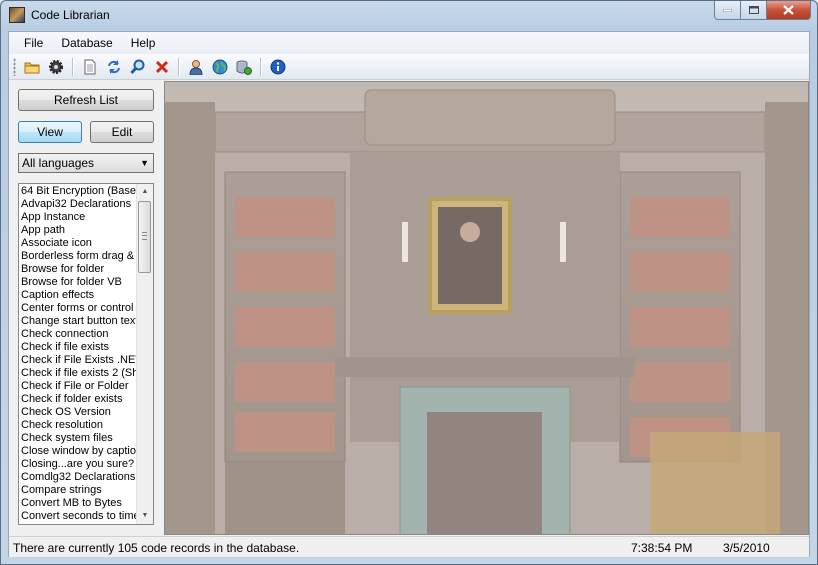 Image resolution: width=818 pixels, height=565 pixels. I want to click on thumb-grip-icon, so click(144, 236).